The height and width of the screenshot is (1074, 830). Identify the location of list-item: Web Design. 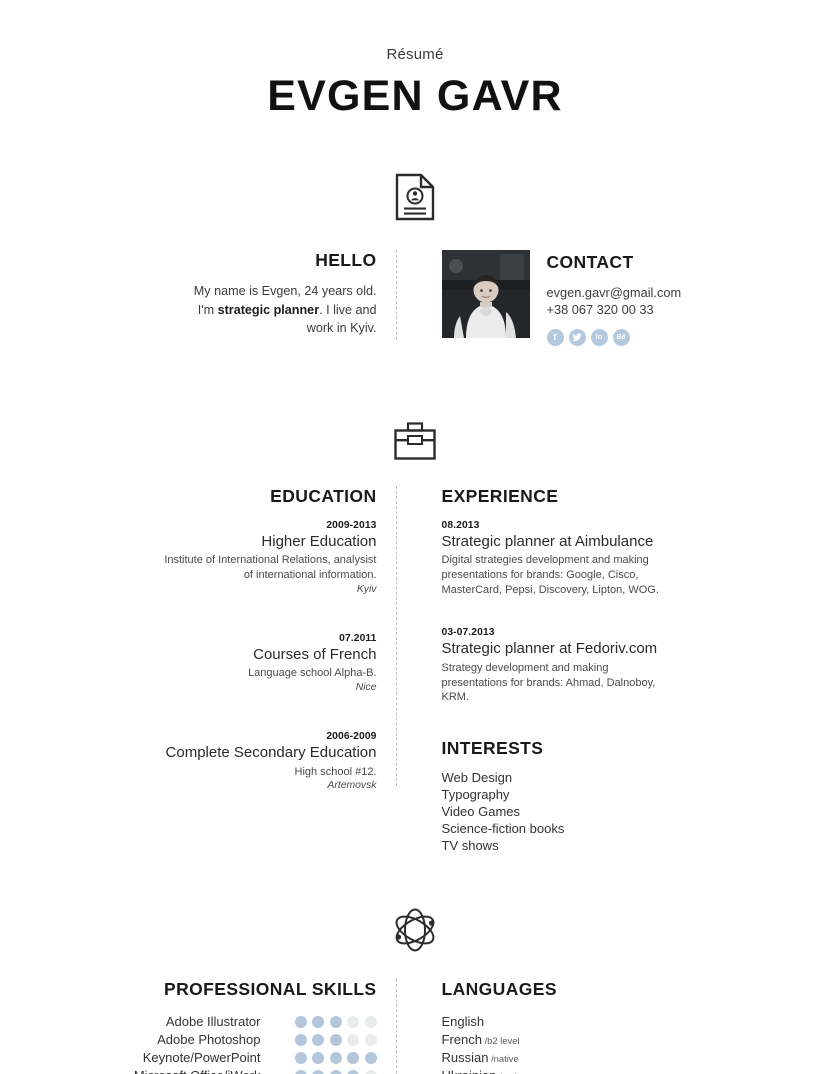
(477, 777).